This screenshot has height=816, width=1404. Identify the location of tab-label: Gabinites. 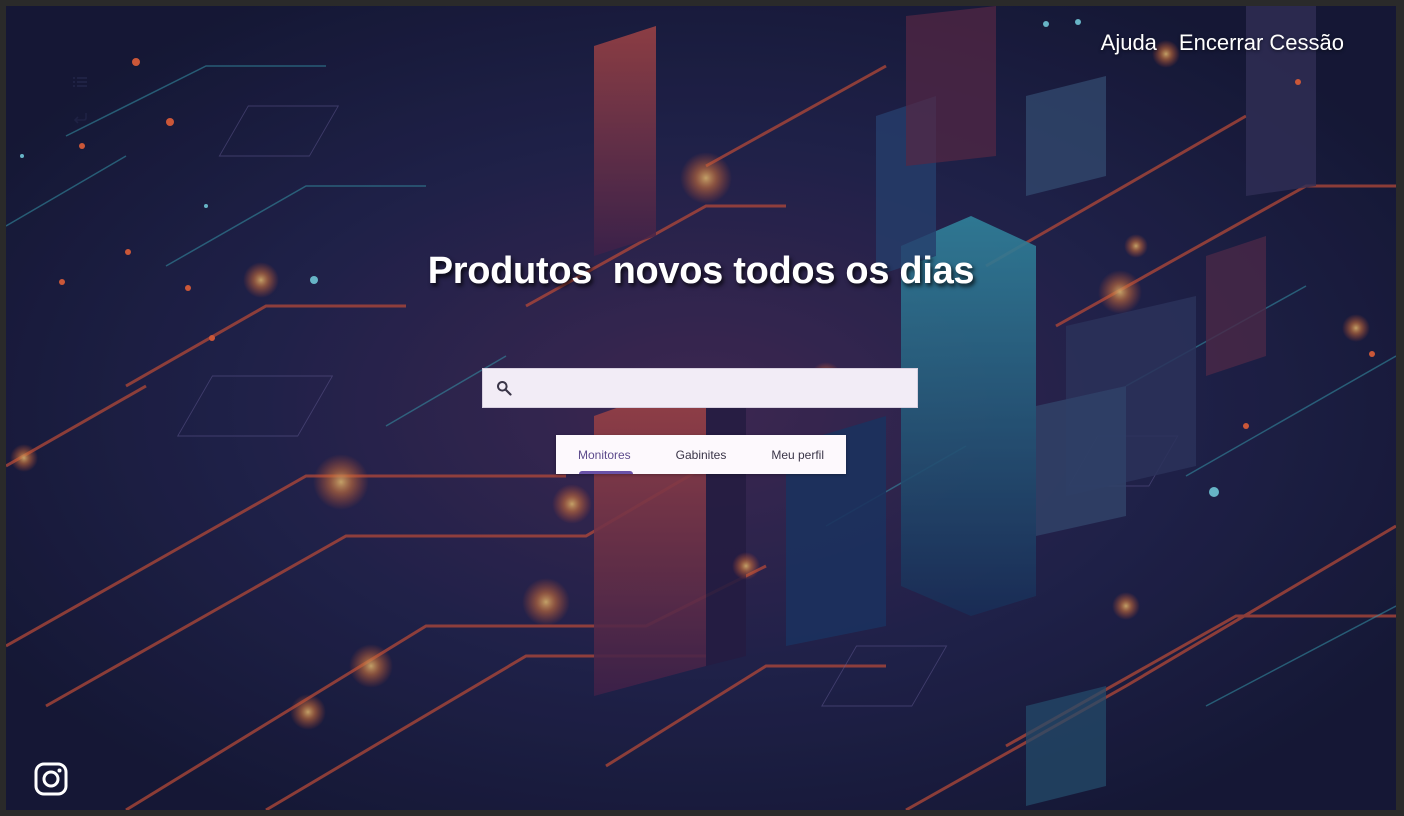
(701, 454).